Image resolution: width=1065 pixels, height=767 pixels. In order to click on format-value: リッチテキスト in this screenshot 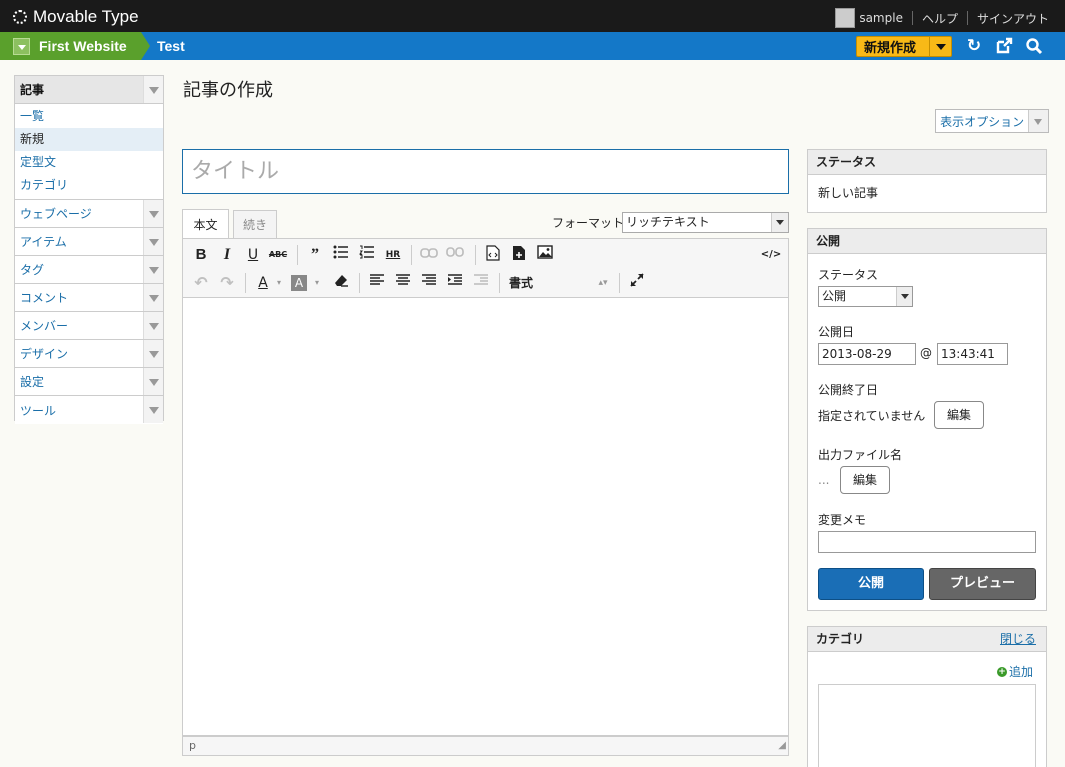, I will do `click(668, 222)`.